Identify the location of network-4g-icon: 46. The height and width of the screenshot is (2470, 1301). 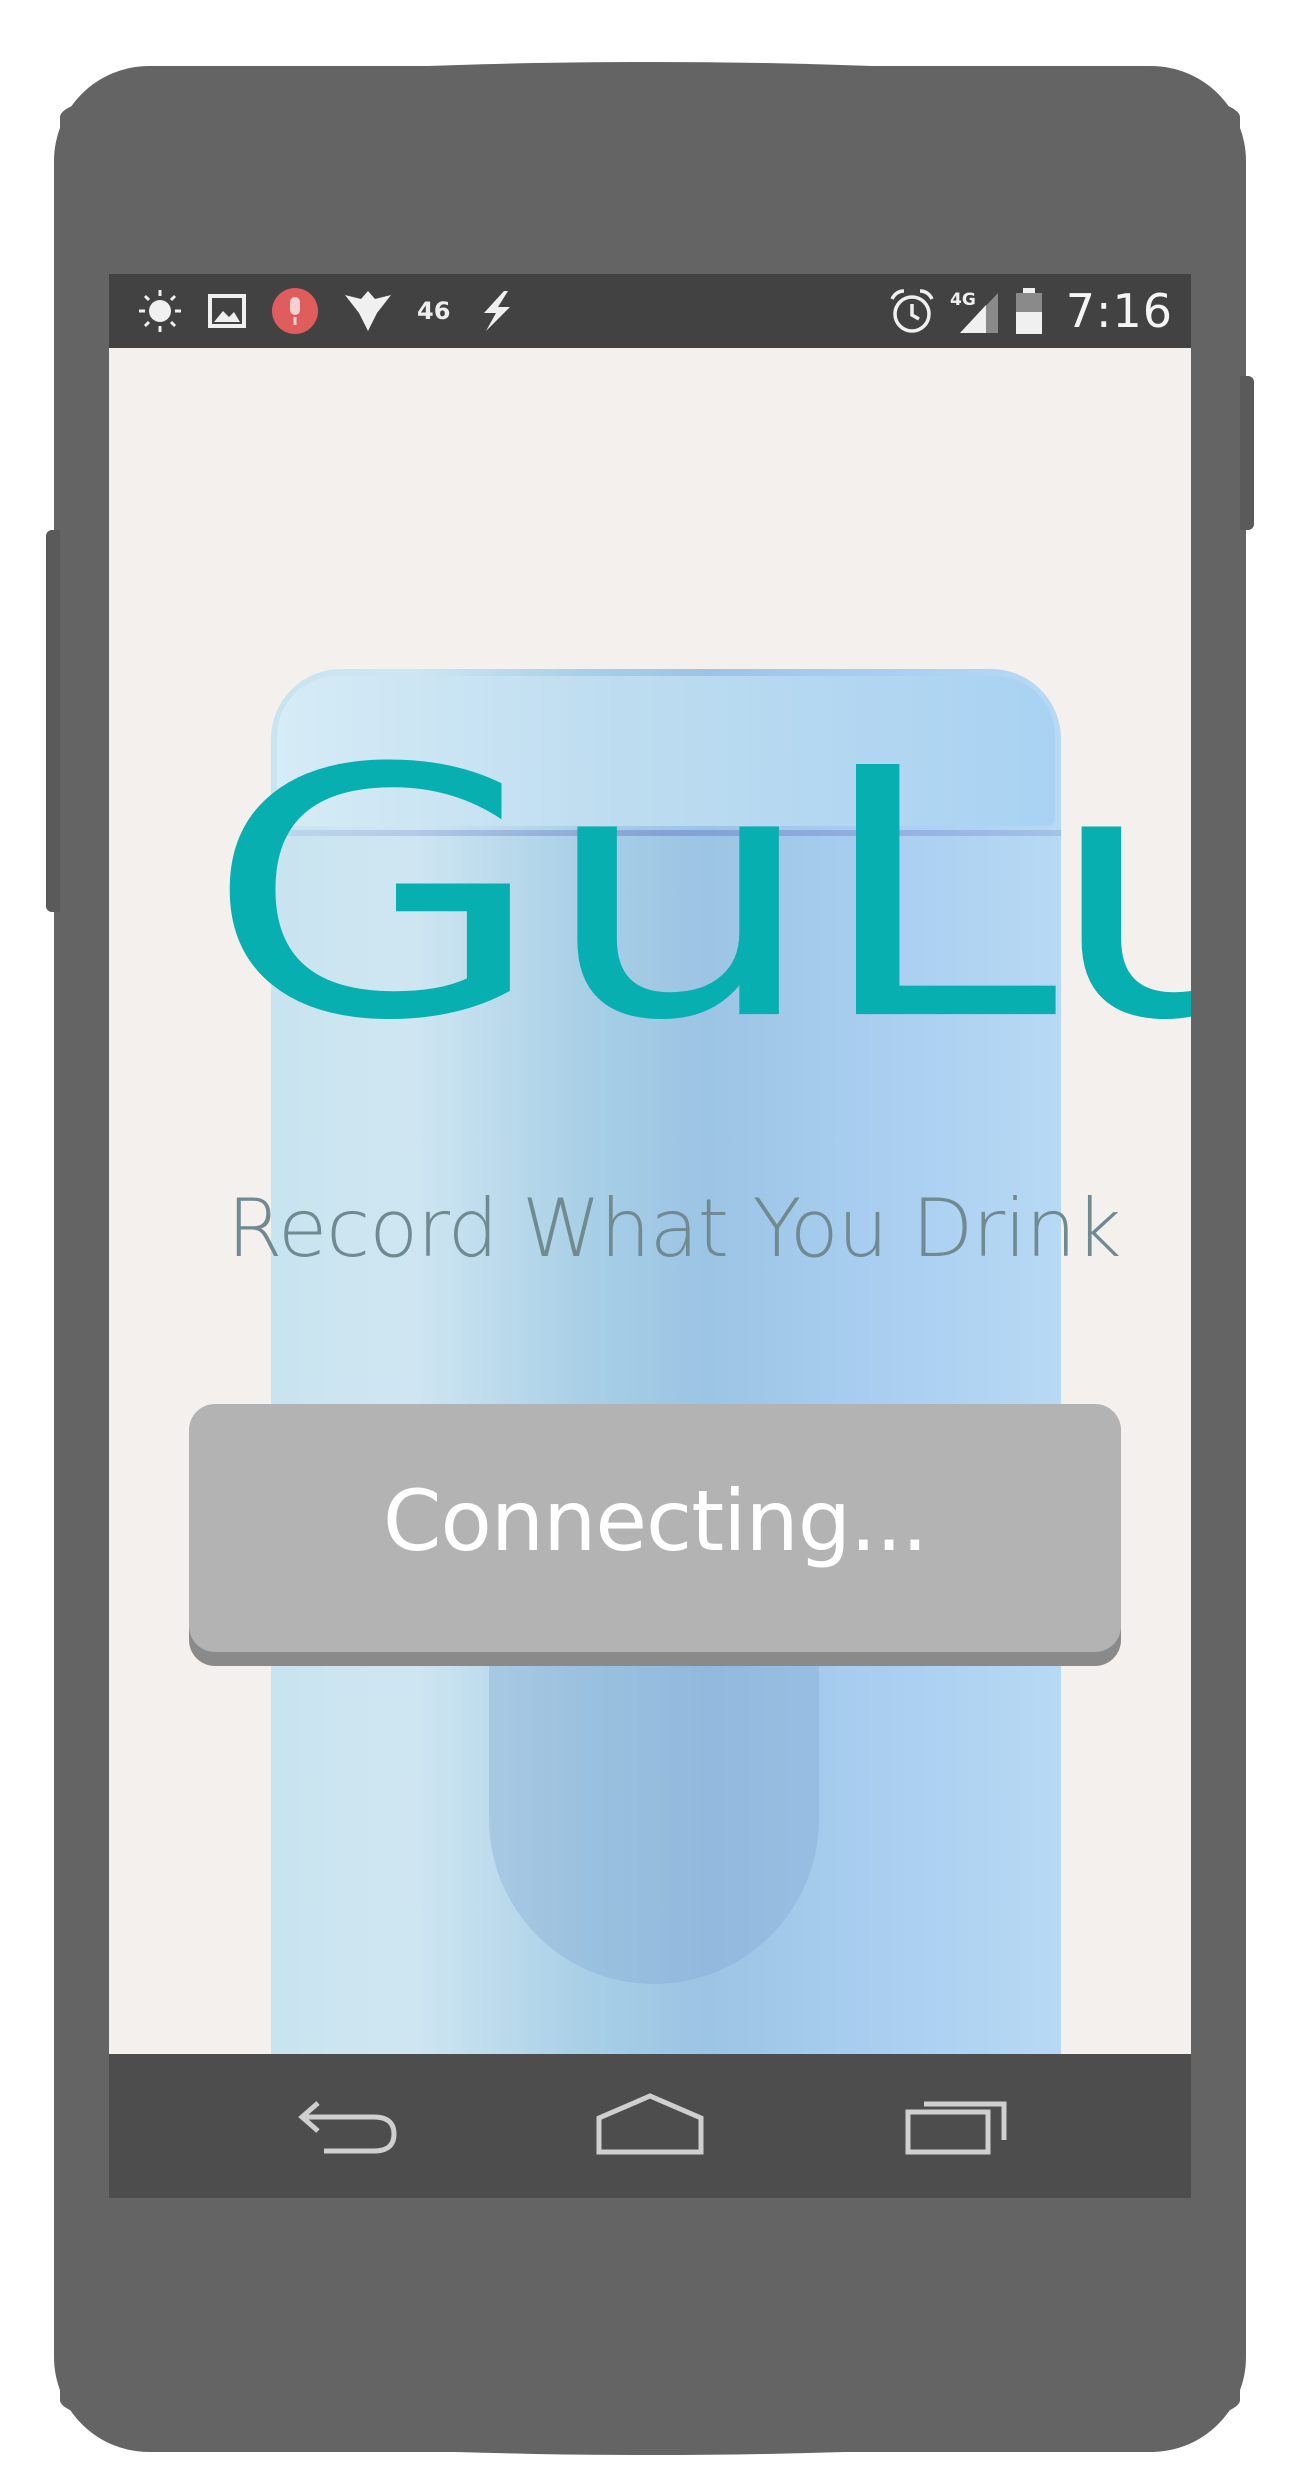
(434, 311).